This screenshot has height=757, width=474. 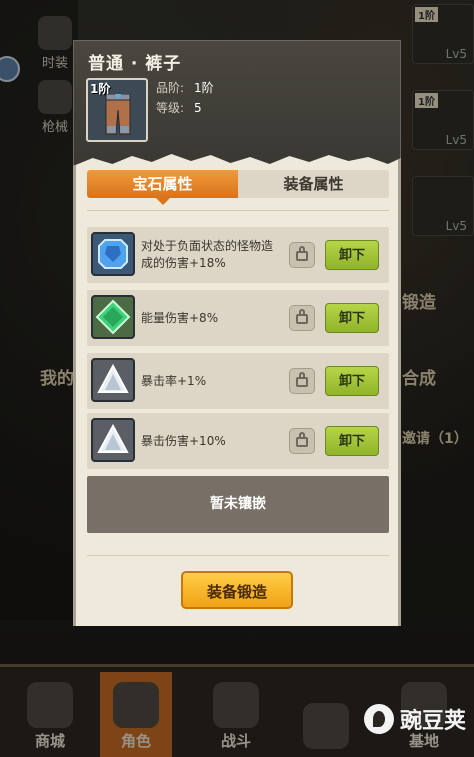 What do you see at coordinates (238, 210) in the screenshot?
I see `tab-divider` at bounding box center [238, 210].